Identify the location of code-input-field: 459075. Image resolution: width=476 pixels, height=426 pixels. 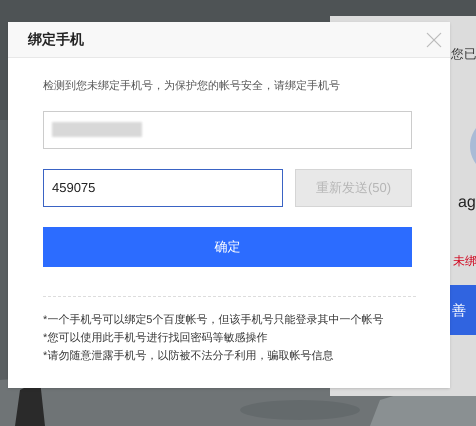
(163, 187).